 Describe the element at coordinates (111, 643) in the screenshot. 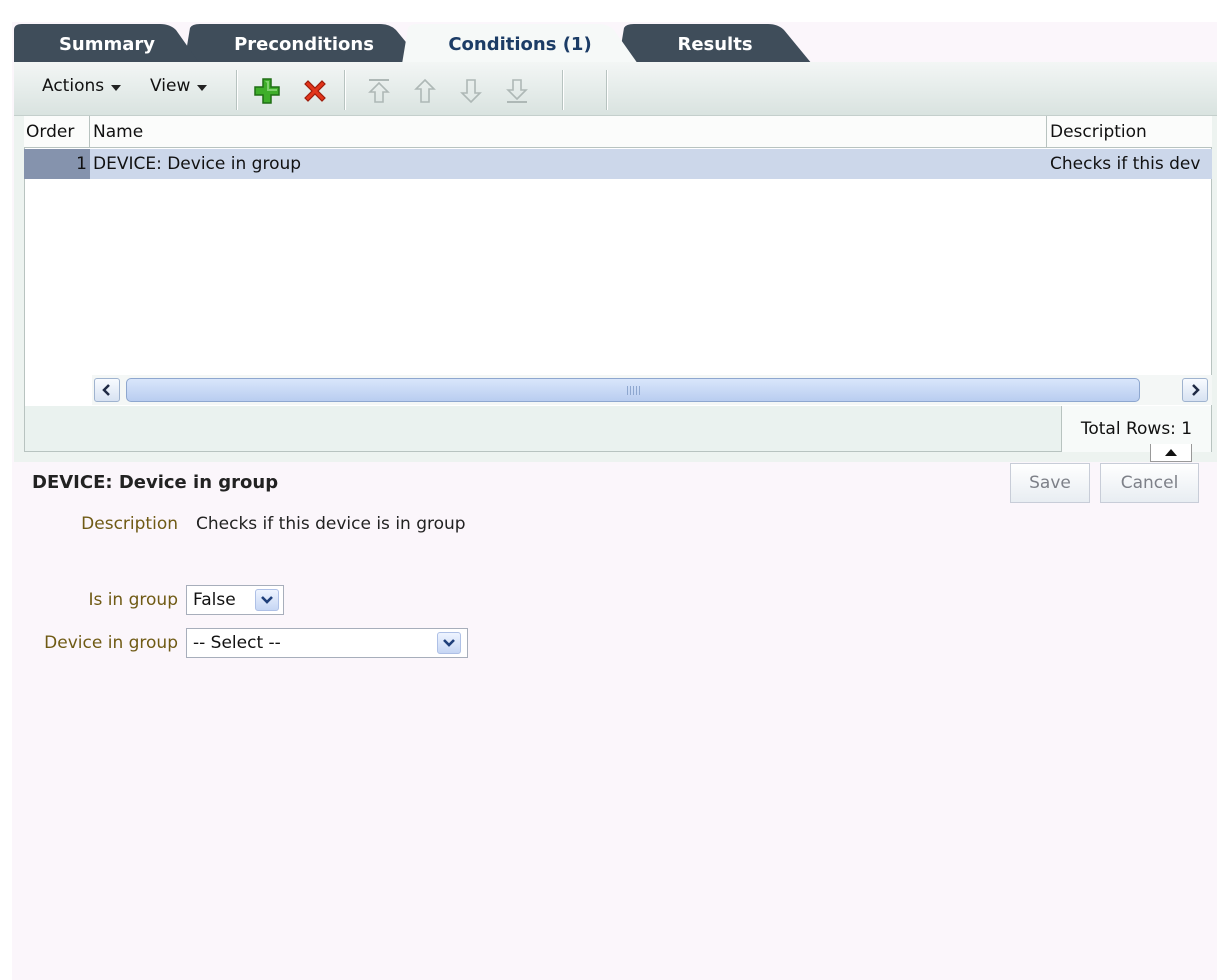

I see `device-in-group-label: Device in group` at that location.